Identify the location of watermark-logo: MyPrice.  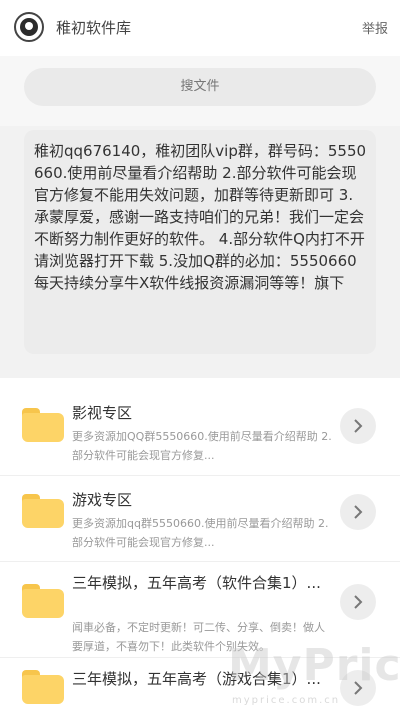
(314, 665).